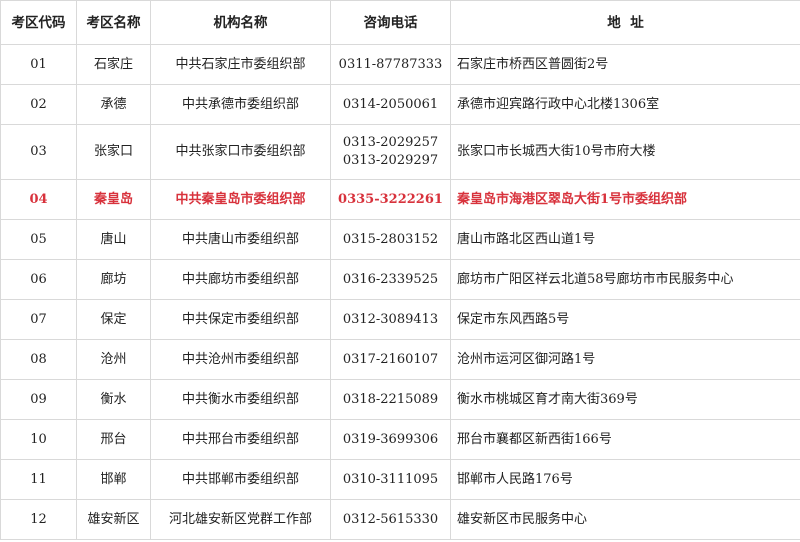 This screenshot has height=542, width=800. I want to click on cell-org: 中共承德市委组织部, so click(240, 104).